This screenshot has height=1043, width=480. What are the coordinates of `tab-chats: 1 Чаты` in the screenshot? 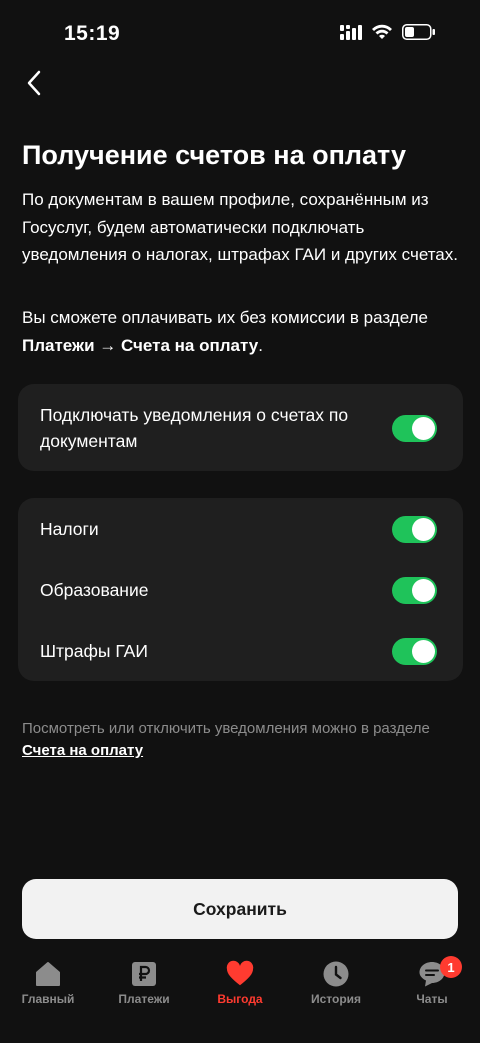 It's located at (432, 995).